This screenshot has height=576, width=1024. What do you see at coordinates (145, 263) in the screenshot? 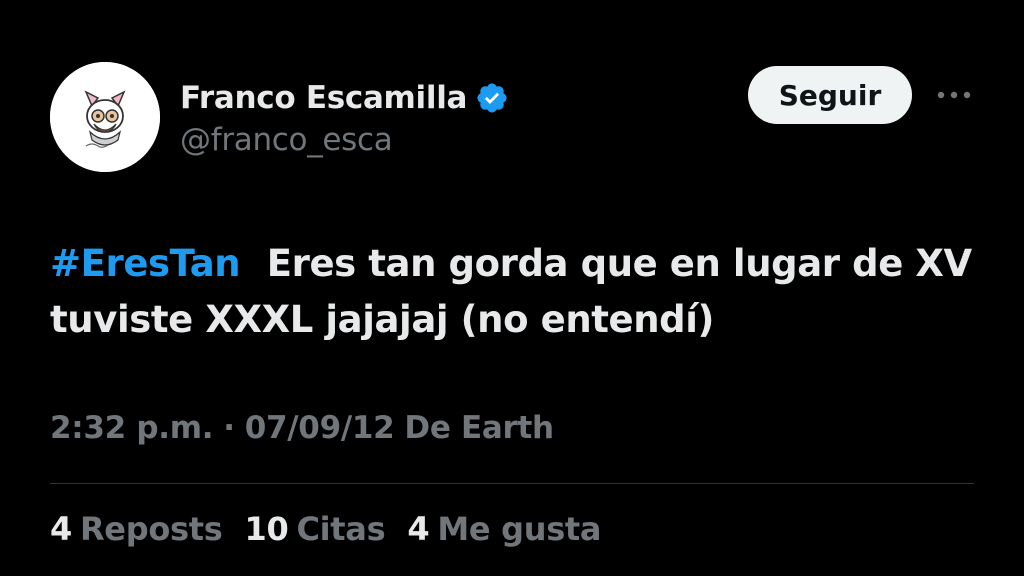
I see `hashtag-link: #EresTan` at bounding box center [145, 263].